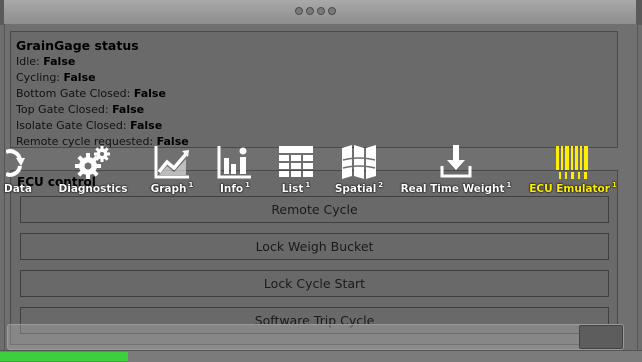  What do you see at coordinates (359, 164) in the screenshot?
I see `map-icon` at bounding box center [359, 164].